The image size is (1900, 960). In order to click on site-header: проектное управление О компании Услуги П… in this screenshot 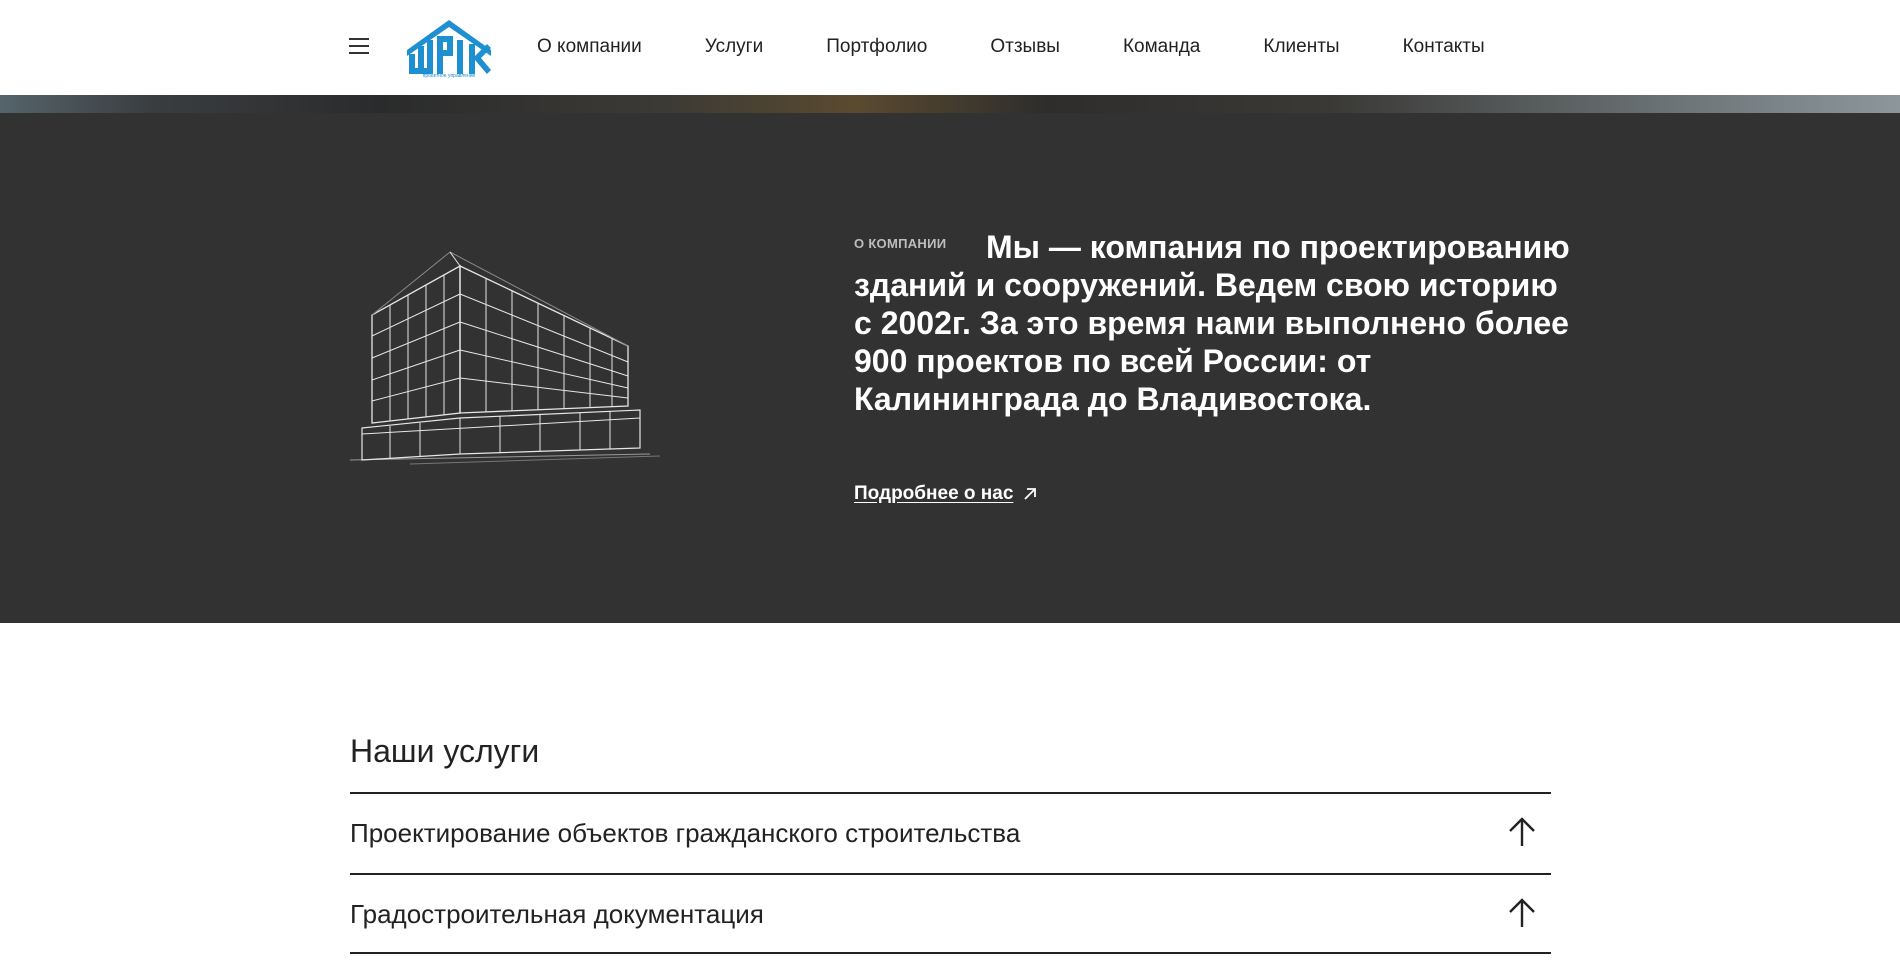, I will do `click(950, 47)`.